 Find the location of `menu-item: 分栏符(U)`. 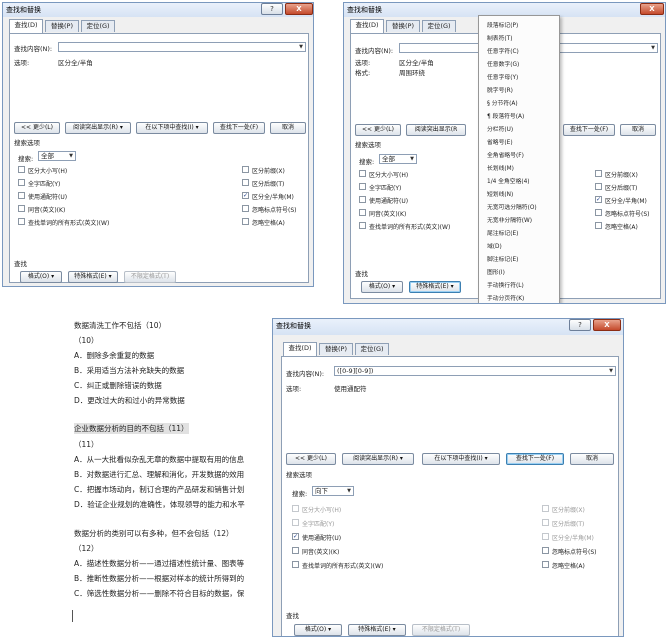

menu-item: 分栏符(U) is located at coordinates (500, 128).